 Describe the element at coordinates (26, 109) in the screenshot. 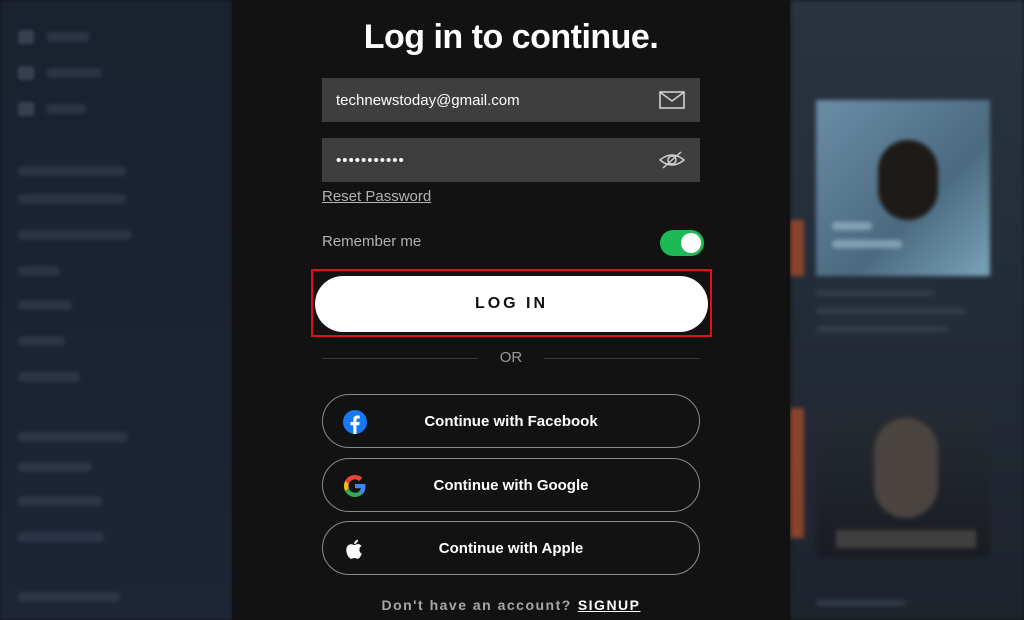

I see `library-icon` at that location.